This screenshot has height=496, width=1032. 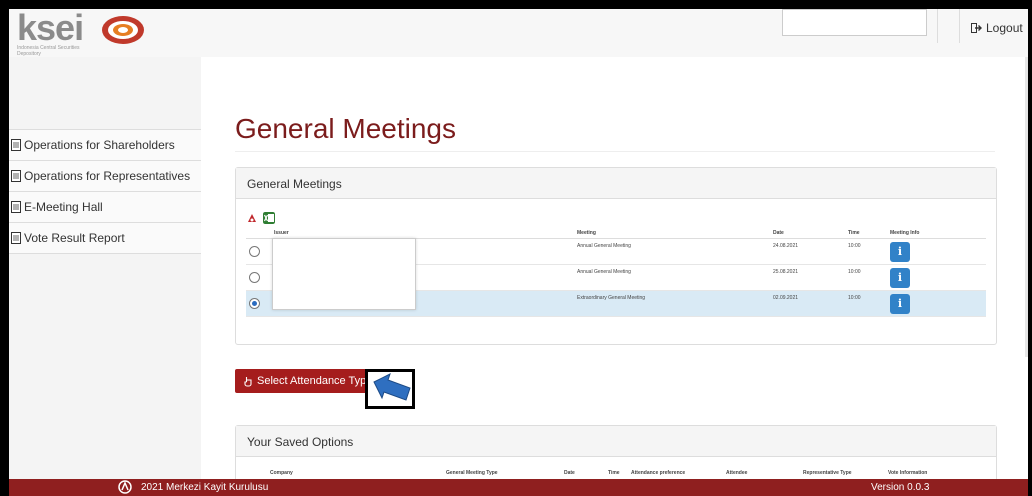 What do you see at coordinates (616, 183) in the screenshot?
I see `panel-heading: General Meetings` at bounding box center [616, 183].